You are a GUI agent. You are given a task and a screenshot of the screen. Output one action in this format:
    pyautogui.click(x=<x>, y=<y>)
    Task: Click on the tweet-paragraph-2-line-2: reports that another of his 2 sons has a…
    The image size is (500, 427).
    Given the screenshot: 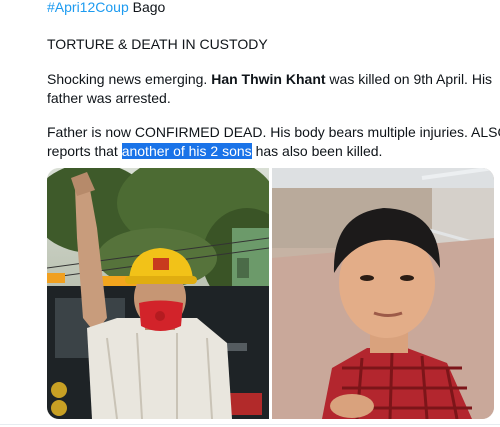 What is the action you would take?
    pyautogui.click(x=214, y=151)
    